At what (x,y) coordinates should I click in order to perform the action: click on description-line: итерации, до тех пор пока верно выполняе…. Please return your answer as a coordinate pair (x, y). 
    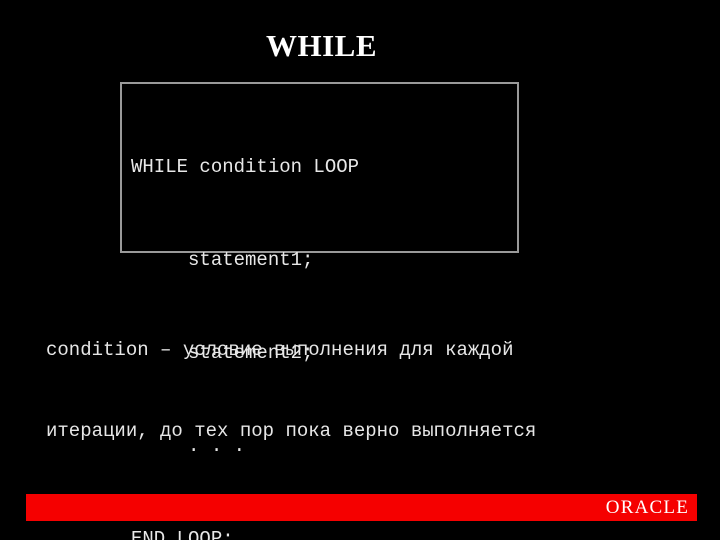
    Looking at the image, I should click on (291, 431).